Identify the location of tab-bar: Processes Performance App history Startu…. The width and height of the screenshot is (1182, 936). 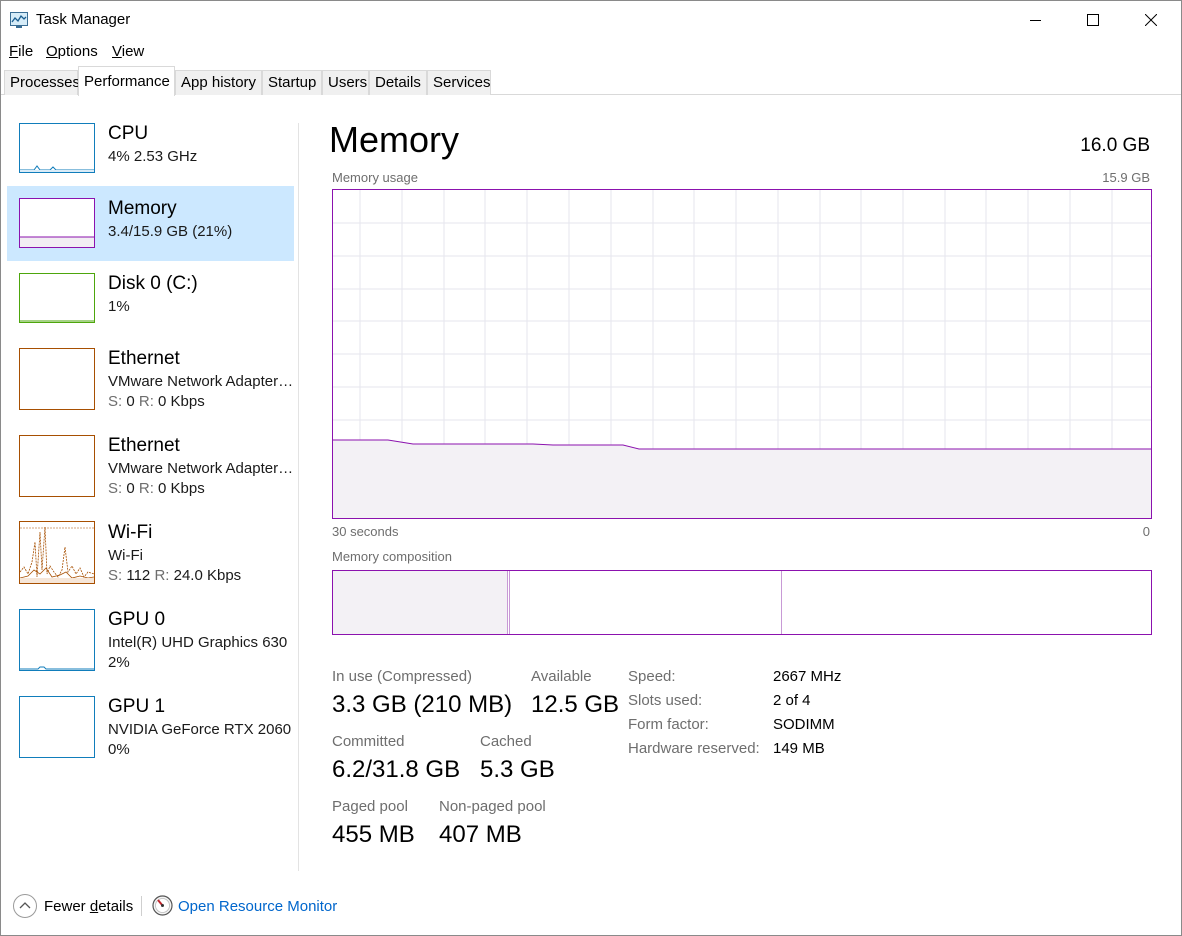
(591, 81).